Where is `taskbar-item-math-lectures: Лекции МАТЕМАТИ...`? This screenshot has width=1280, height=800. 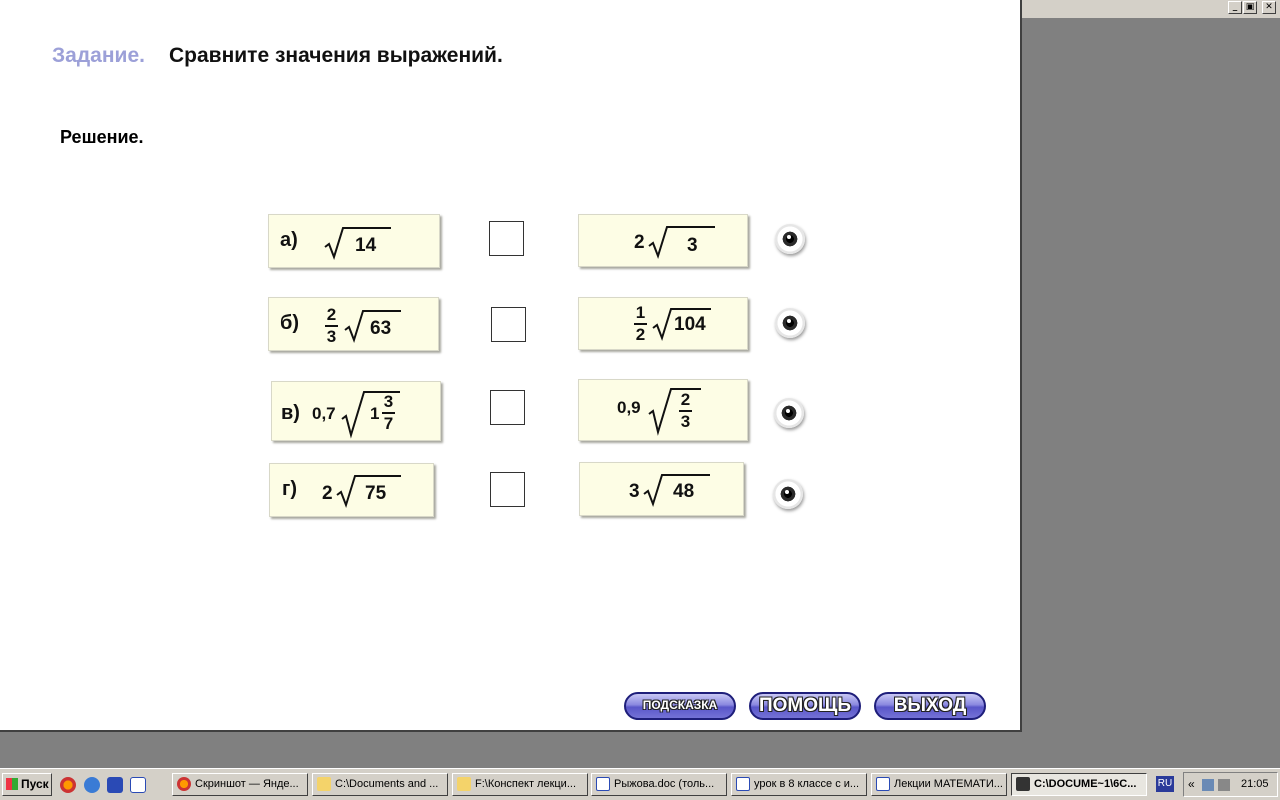
taskbar-item-math-lectures: Лекции МАТЕМАТИ... is located at coordinates (939, 784).